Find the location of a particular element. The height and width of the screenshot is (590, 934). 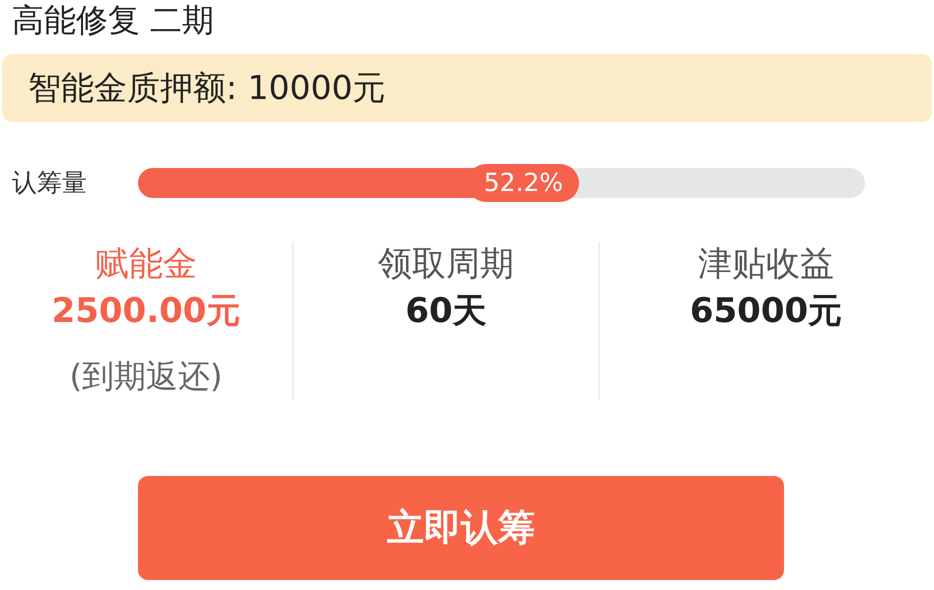

deposit-banner: 智能金质押额: 10000元 is located at coordinates (467, 88).